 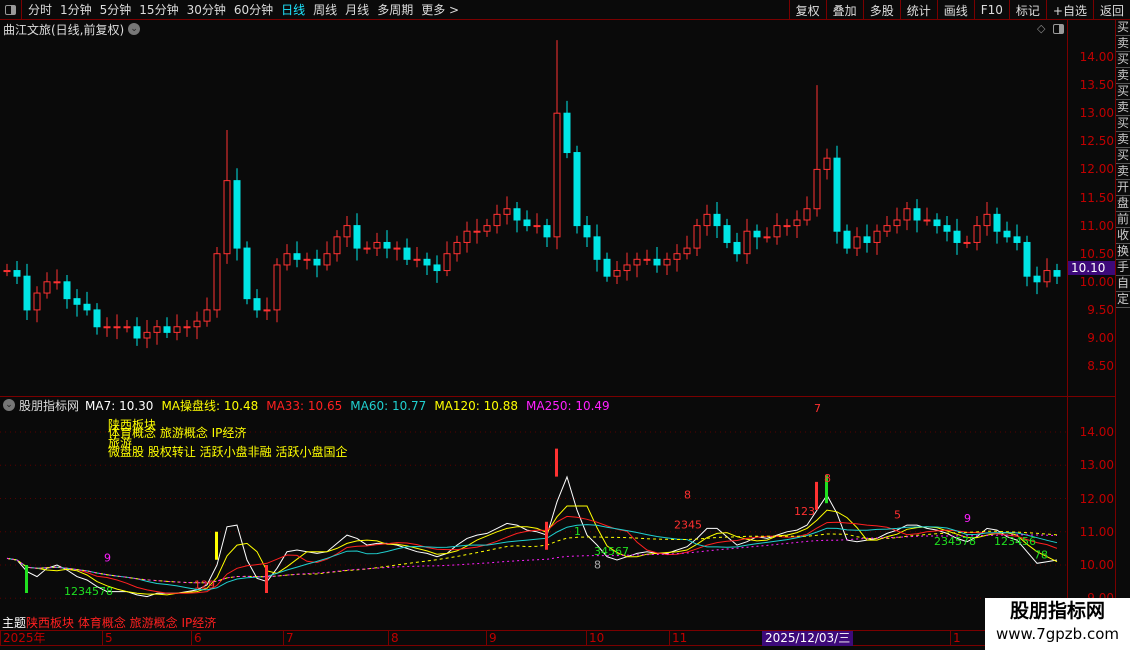 I want to click on side-strip-item: 盘, so click(x=1123, y=204).